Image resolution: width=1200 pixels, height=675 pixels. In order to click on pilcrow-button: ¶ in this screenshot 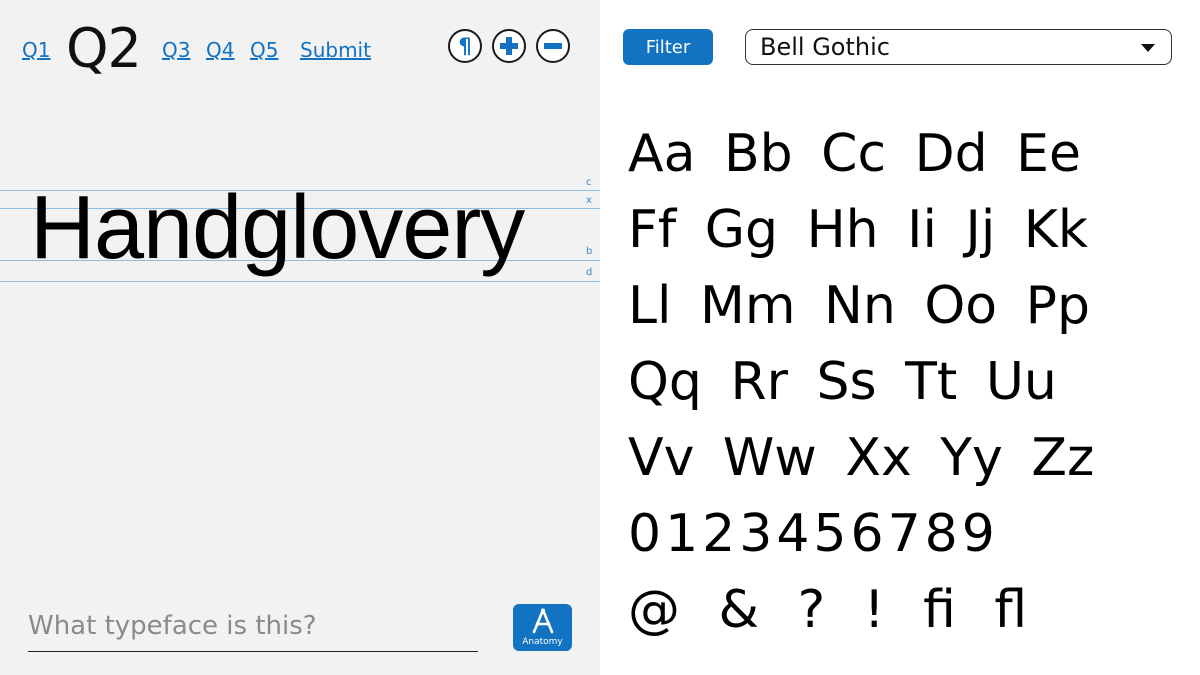, I will do `click(465, 46)`.